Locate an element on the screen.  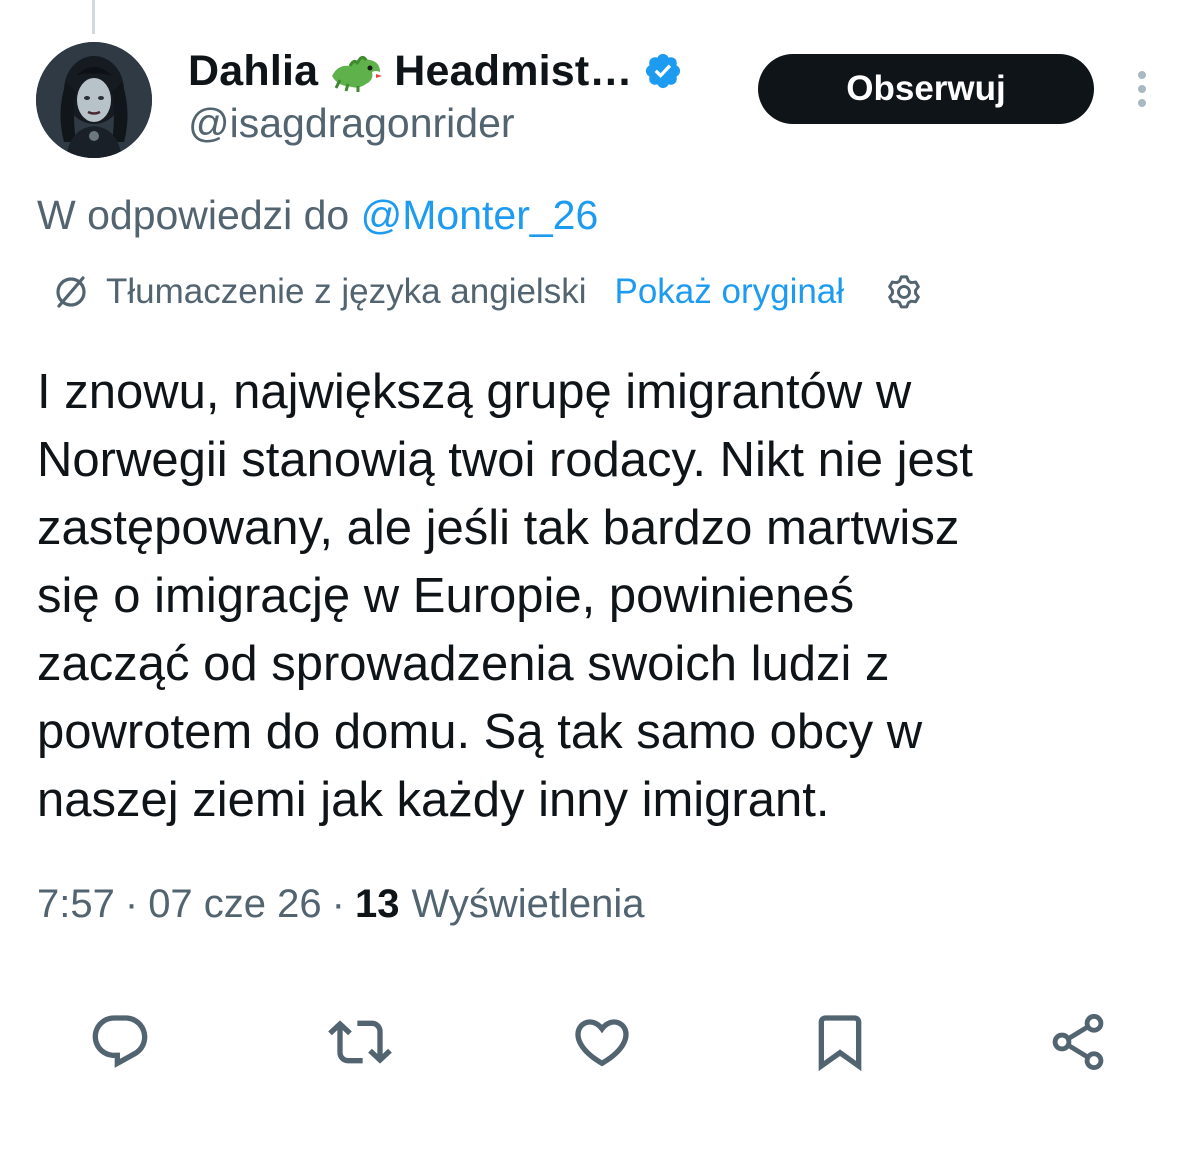
reply-context: W odpowiedzi do @Monter_26 is located at coordinates (317, 215).